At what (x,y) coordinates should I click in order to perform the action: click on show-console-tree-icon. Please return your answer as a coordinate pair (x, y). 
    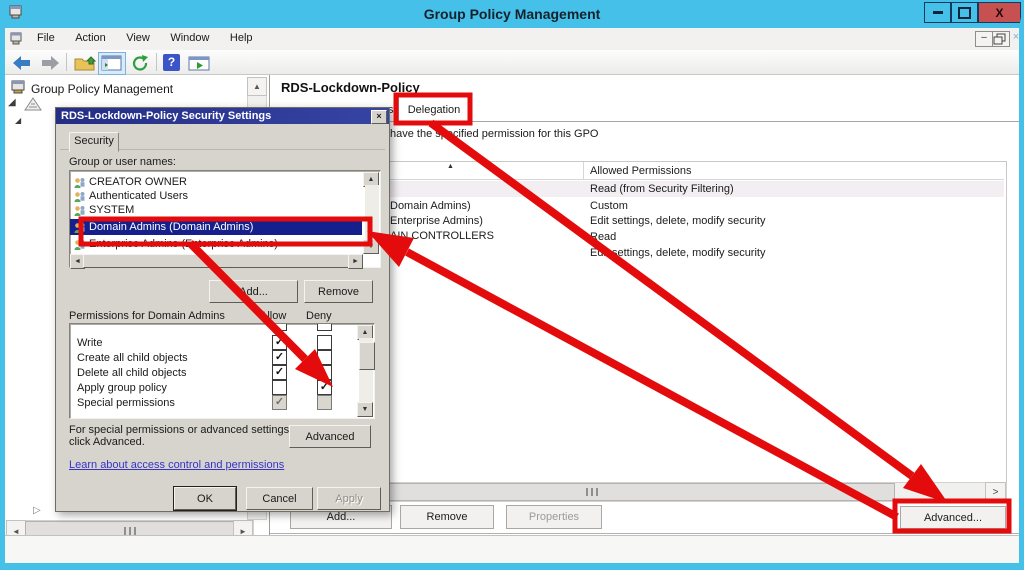
    Looking at the image, I should click on (112, 63).